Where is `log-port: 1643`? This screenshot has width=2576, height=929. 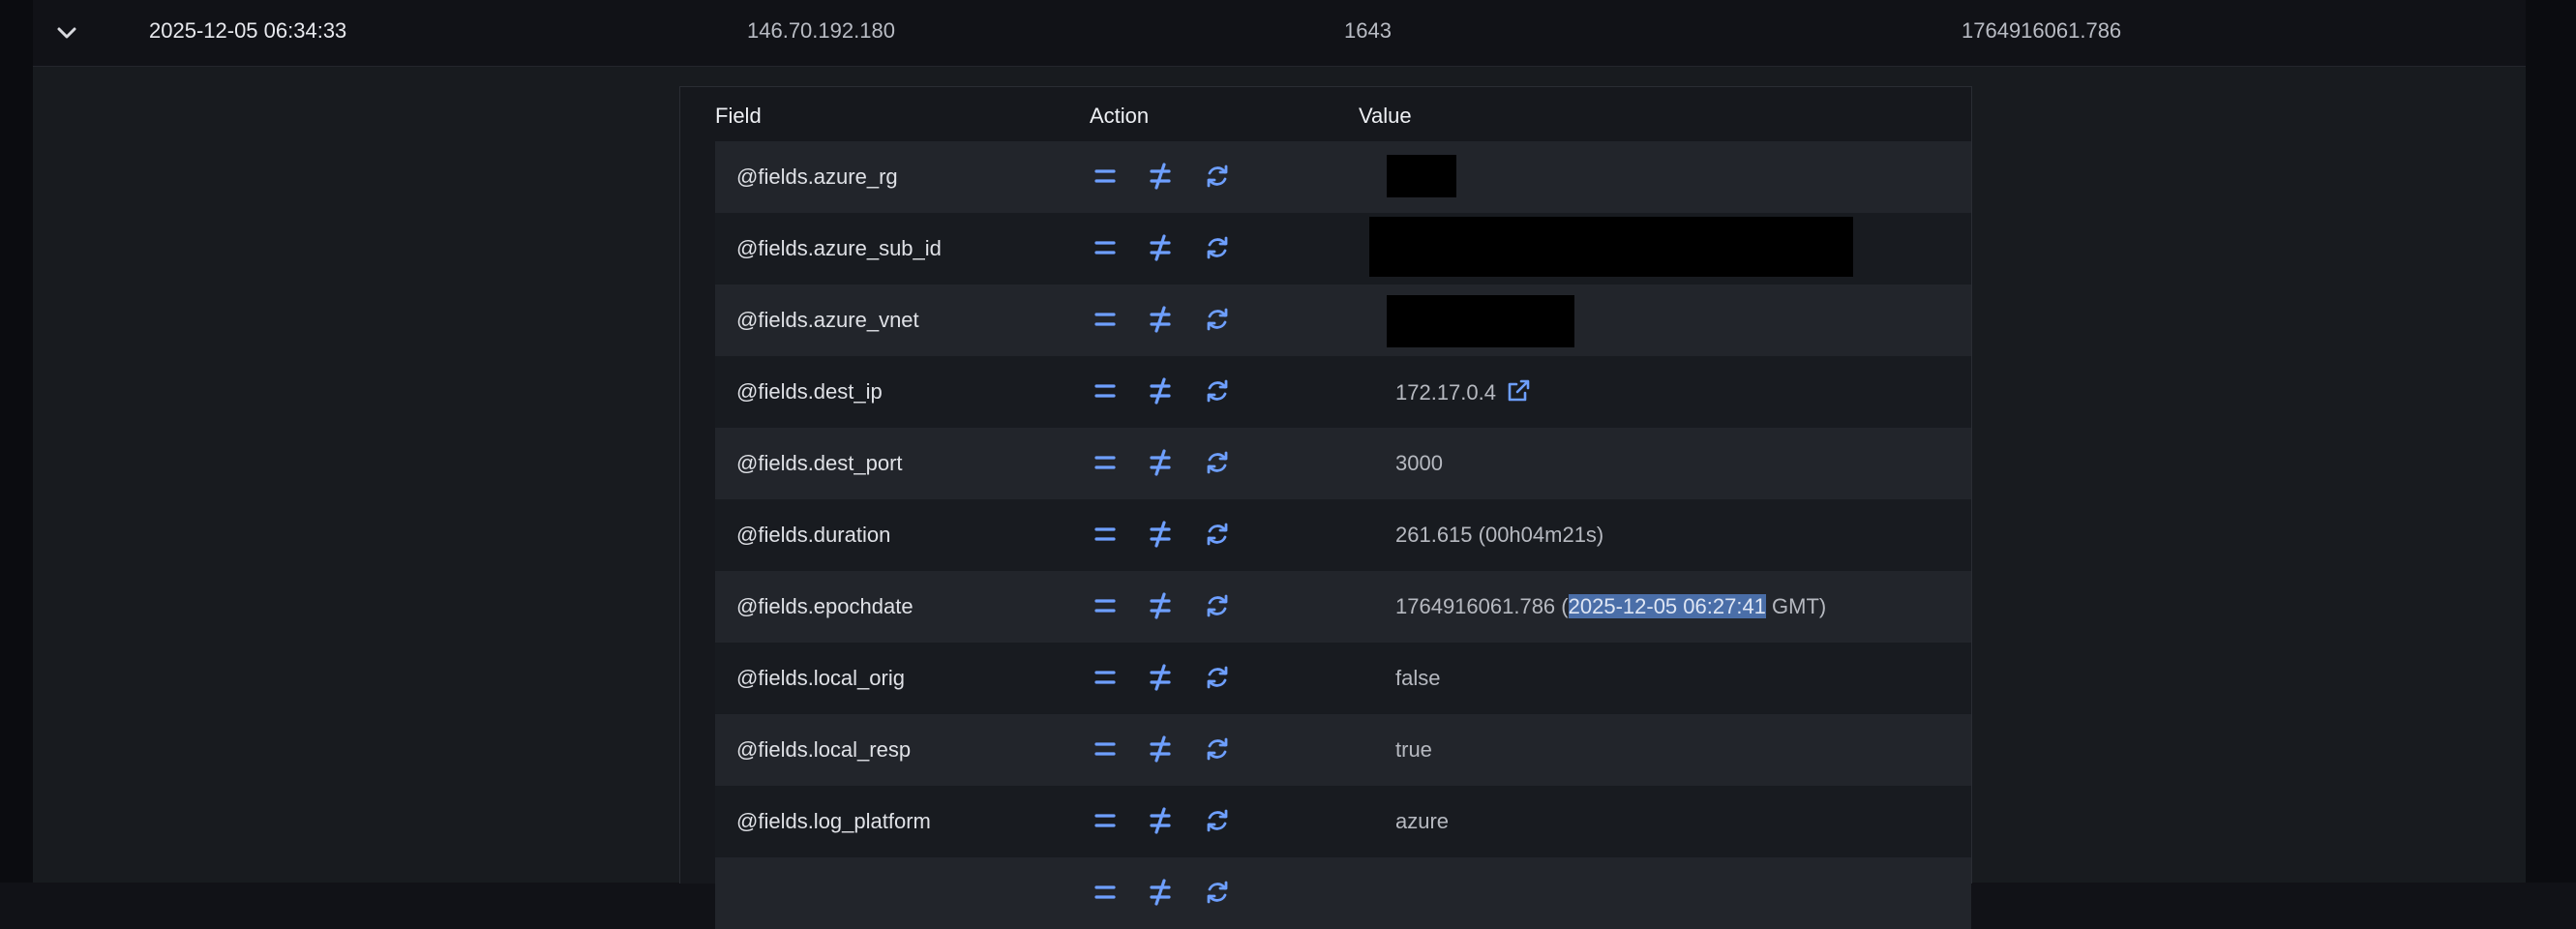 log-port: 1643 is located at coordinates (1368, 30).